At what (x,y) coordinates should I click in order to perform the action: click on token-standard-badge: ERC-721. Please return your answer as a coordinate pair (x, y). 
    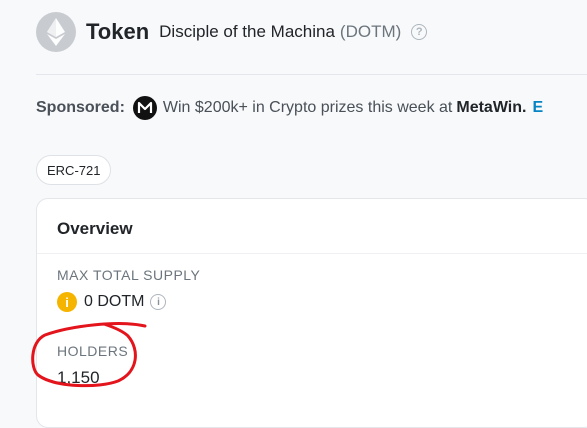
    Looking at the image, I should click on (74, 170).